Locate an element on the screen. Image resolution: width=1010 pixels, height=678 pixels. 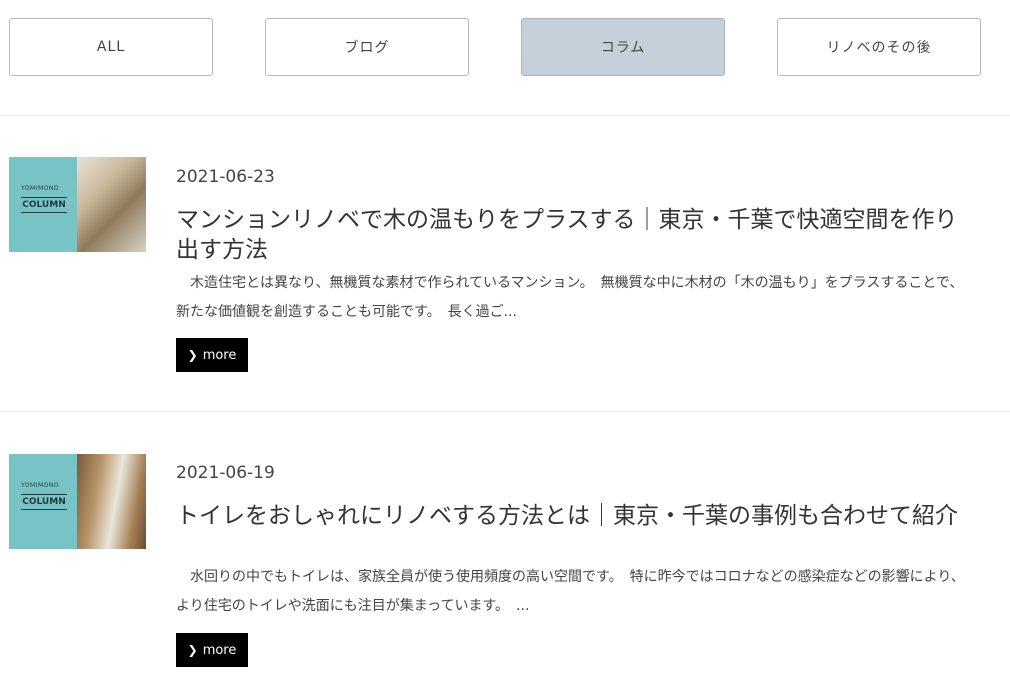
post-title: トイレをおしゃれにリノベする方法とは｜東京・千葉の事例も合わせて紹介 is located at coordinates (576, 516).